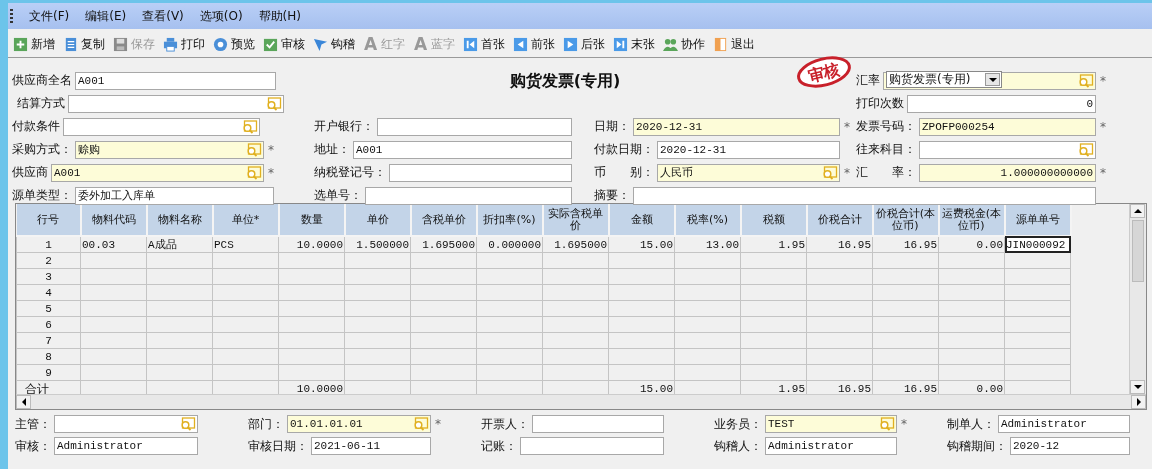 Image resolution: width=1152 pixels, height=469 pixels. Describe the element at coordinates (773, 244) in the screenshot. I see `table-cell: 1.95` at that location.